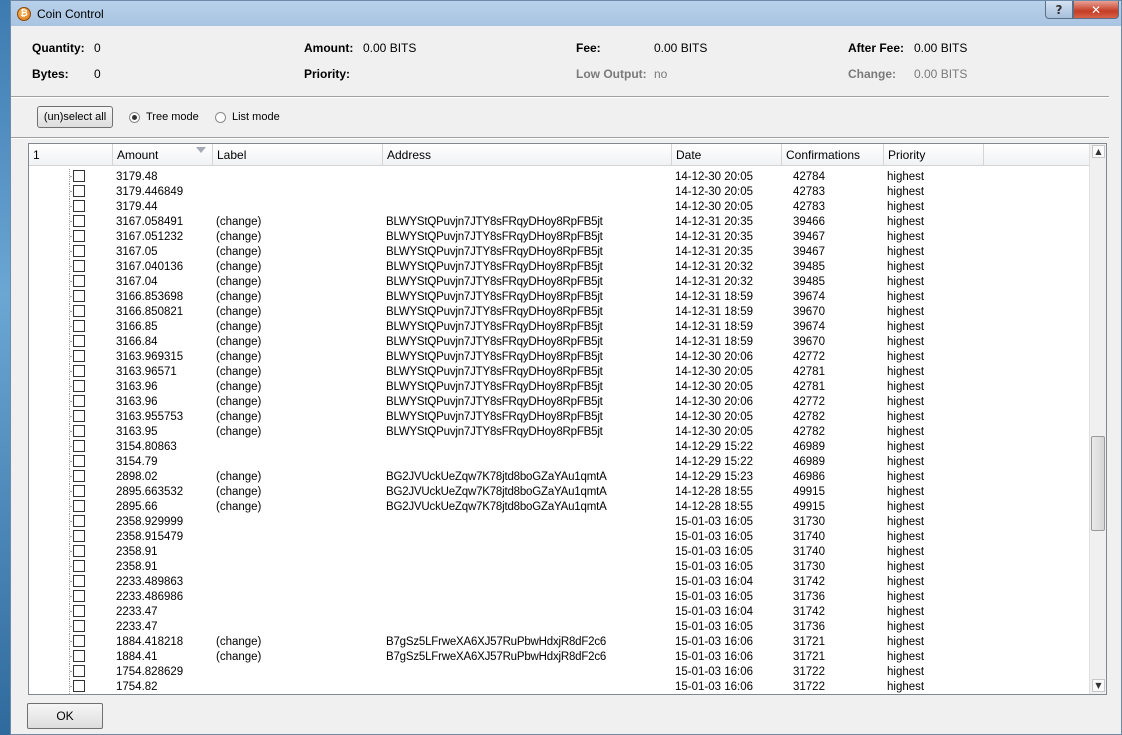 The width and height of the screenshot is (1122, 735). I want to click on amount-cell: 3167.051232, so click(150, 236).